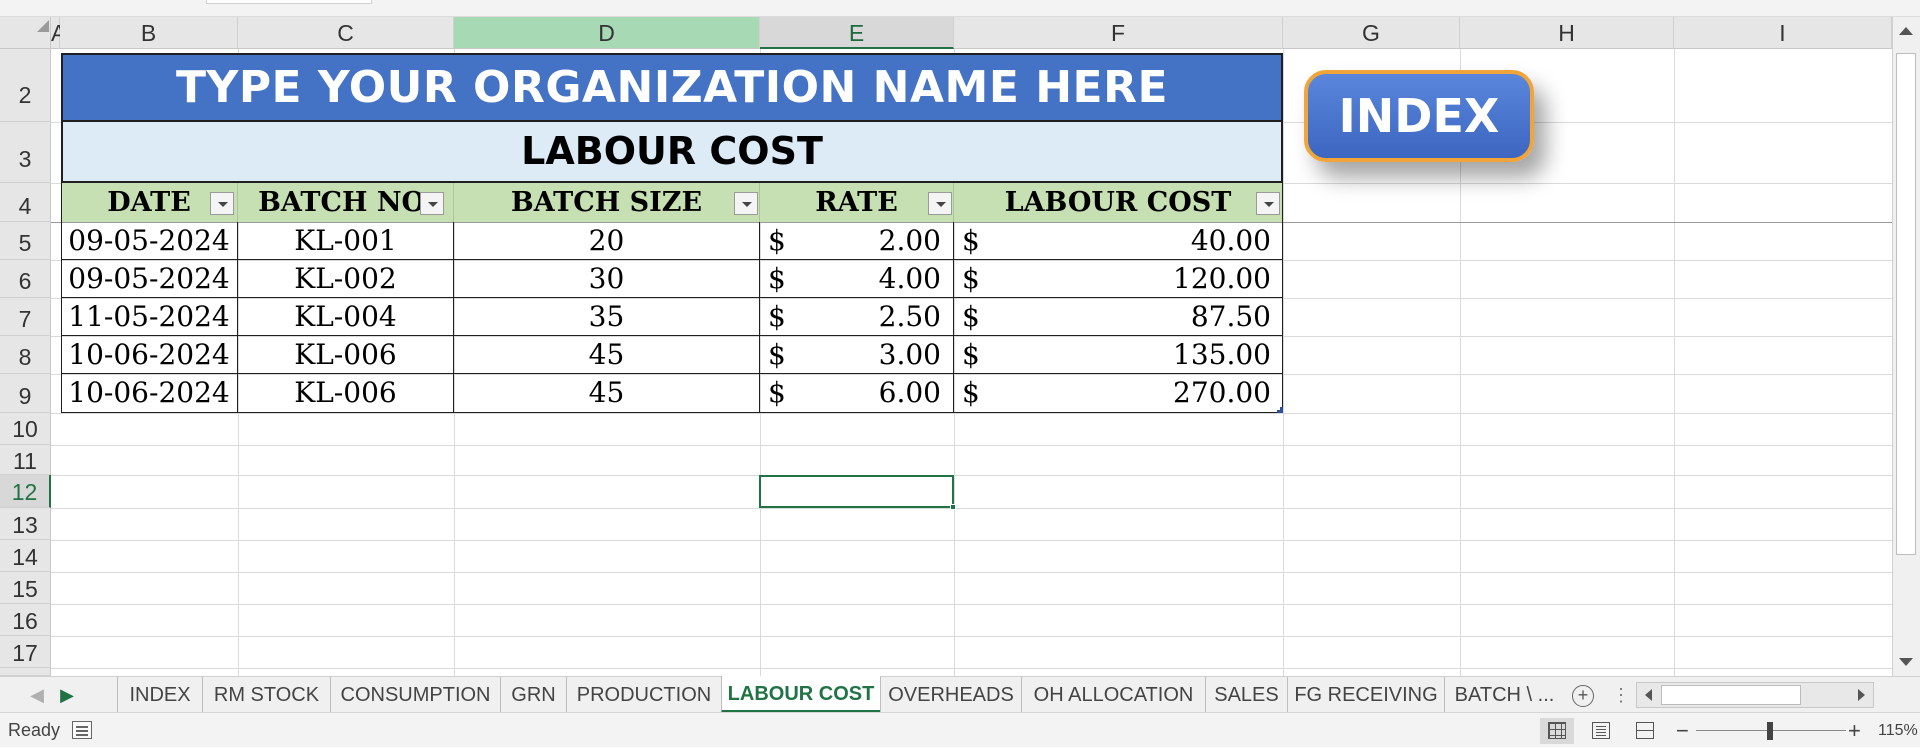 This screenshot has width=1920, height=748. I want to click on header-label-batch-size: BATCH SIZE, so click(606, 202).